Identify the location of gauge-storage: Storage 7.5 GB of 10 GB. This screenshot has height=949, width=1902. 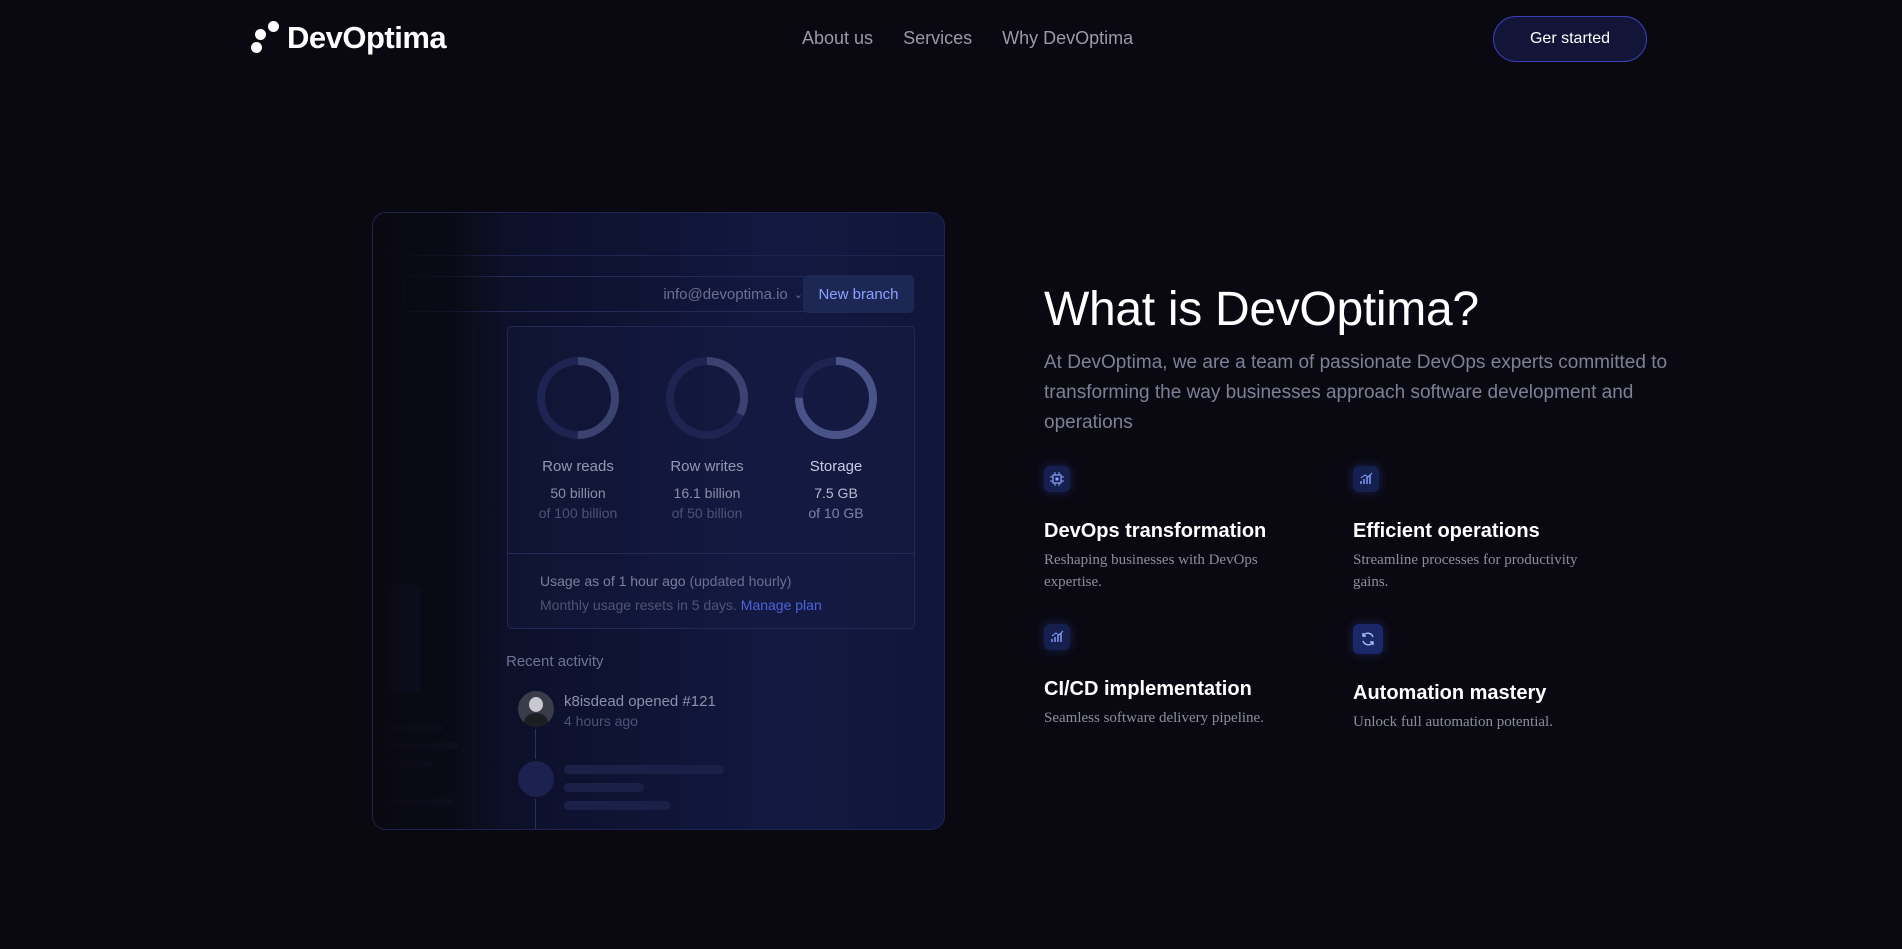
(836, 438).